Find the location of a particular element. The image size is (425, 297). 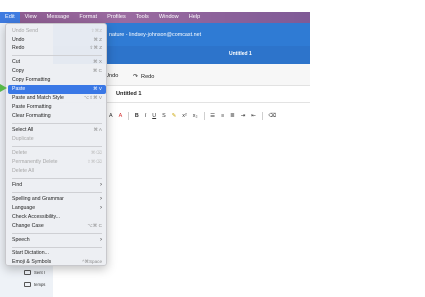

menu-duplicate: Duplicate is located at coordinates (57, 139).